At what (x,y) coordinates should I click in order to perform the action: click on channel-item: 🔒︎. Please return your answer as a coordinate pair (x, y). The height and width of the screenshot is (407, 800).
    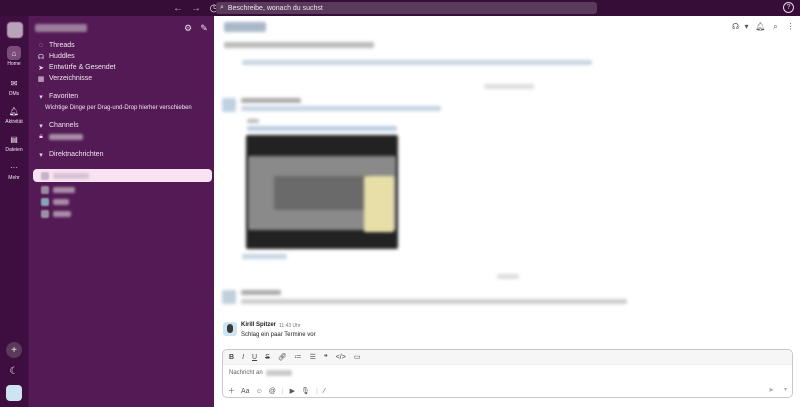
    Looking at the image, I should click on (123, 136).